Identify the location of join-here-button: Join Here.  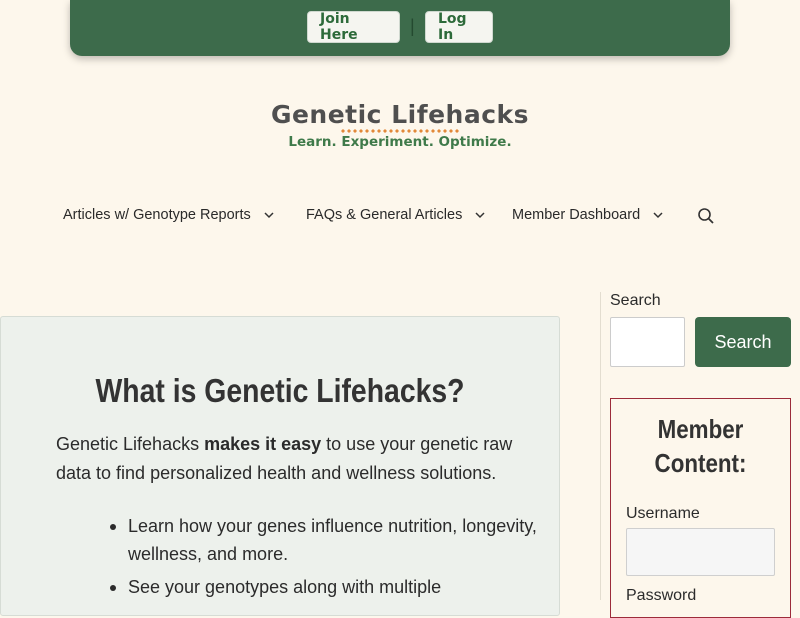
(353, 27).